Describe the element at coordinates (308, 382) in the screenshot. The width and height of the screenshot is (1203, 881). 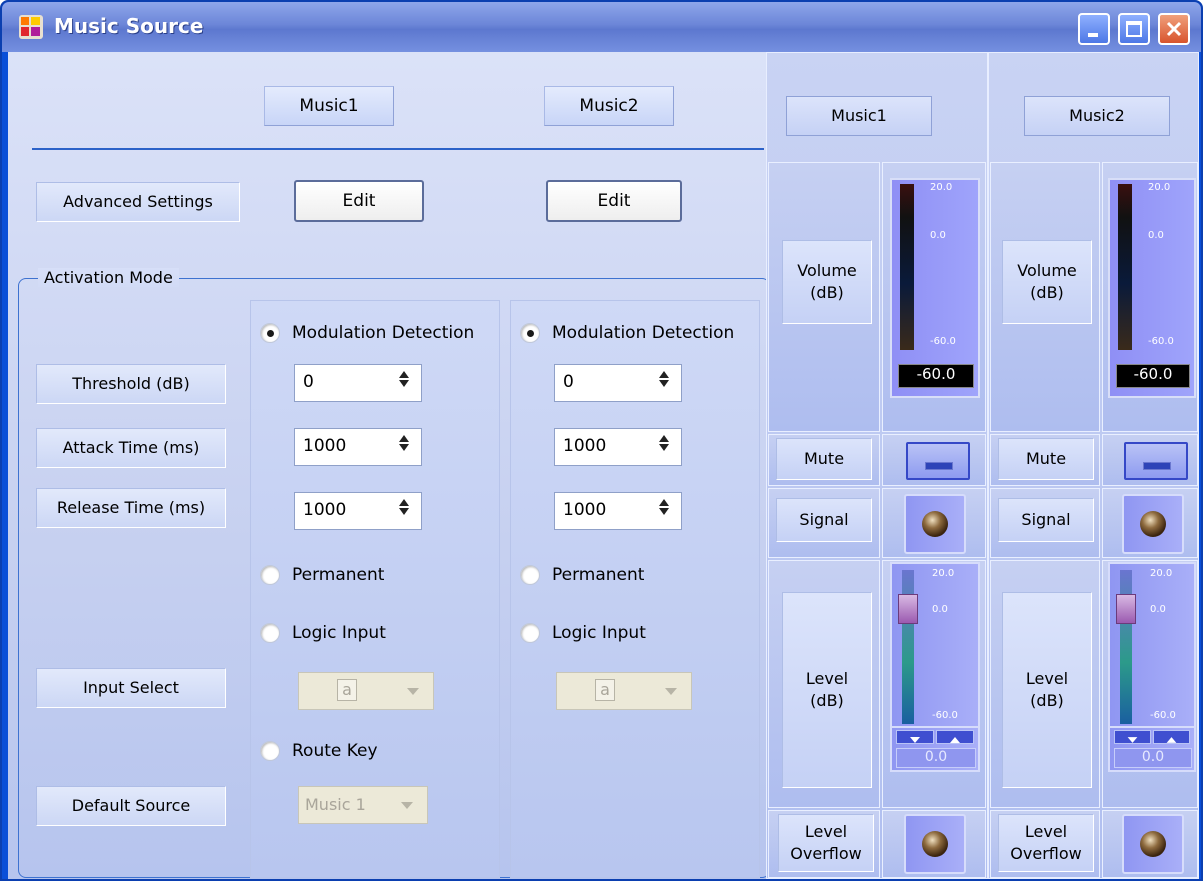
I see `spinner-value: 0` at that location.